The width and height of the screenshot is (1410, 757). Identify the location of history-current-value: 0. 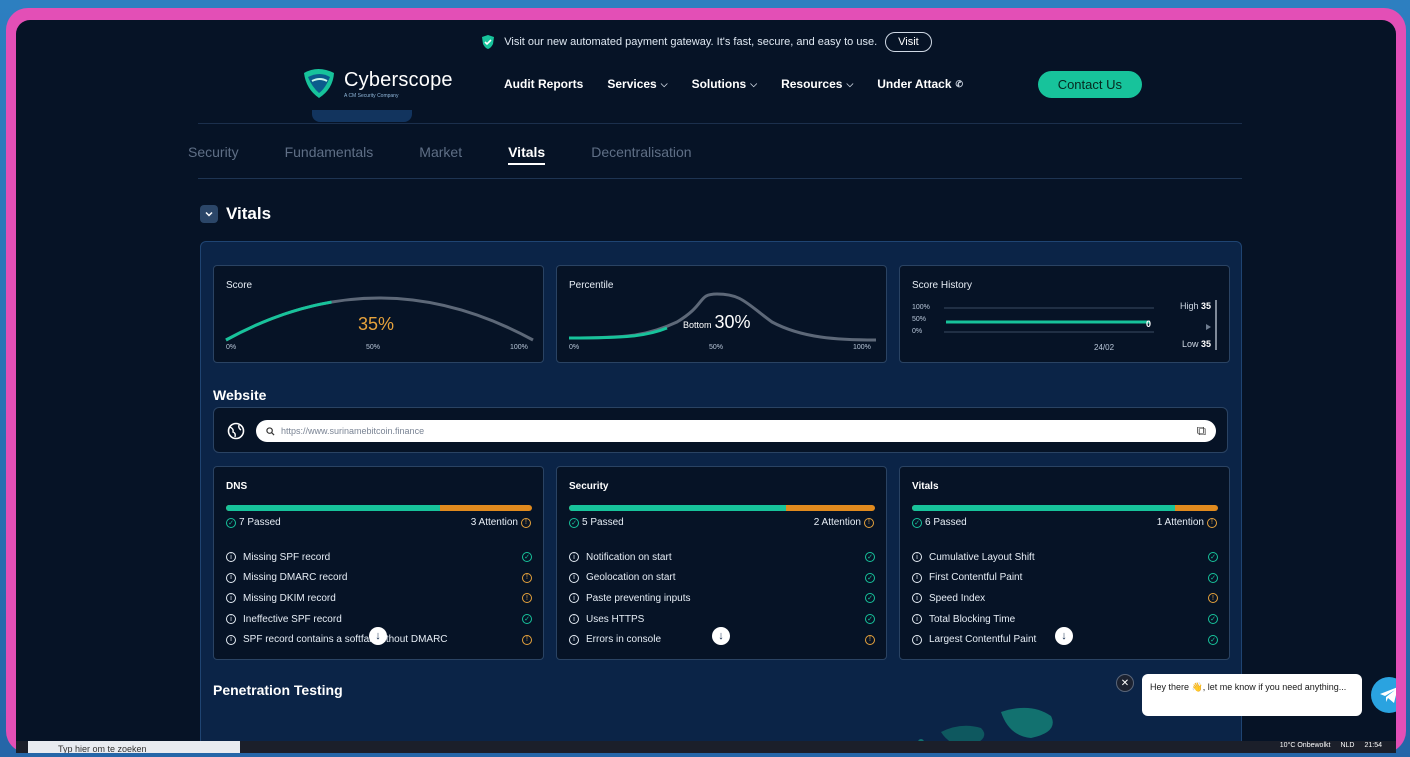
(1148, 324).